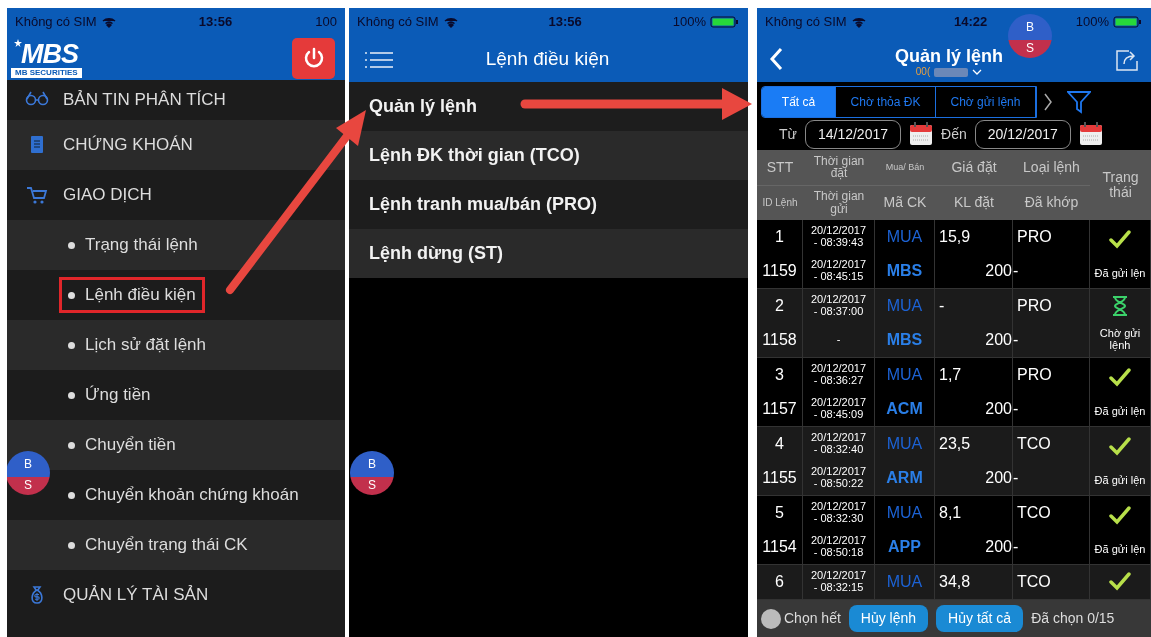 The width and height of the screenshot is (1151, 637). Describe the element at coordinates (326, 22) in the screenshot. I see `battery-percent: 100` at that location.